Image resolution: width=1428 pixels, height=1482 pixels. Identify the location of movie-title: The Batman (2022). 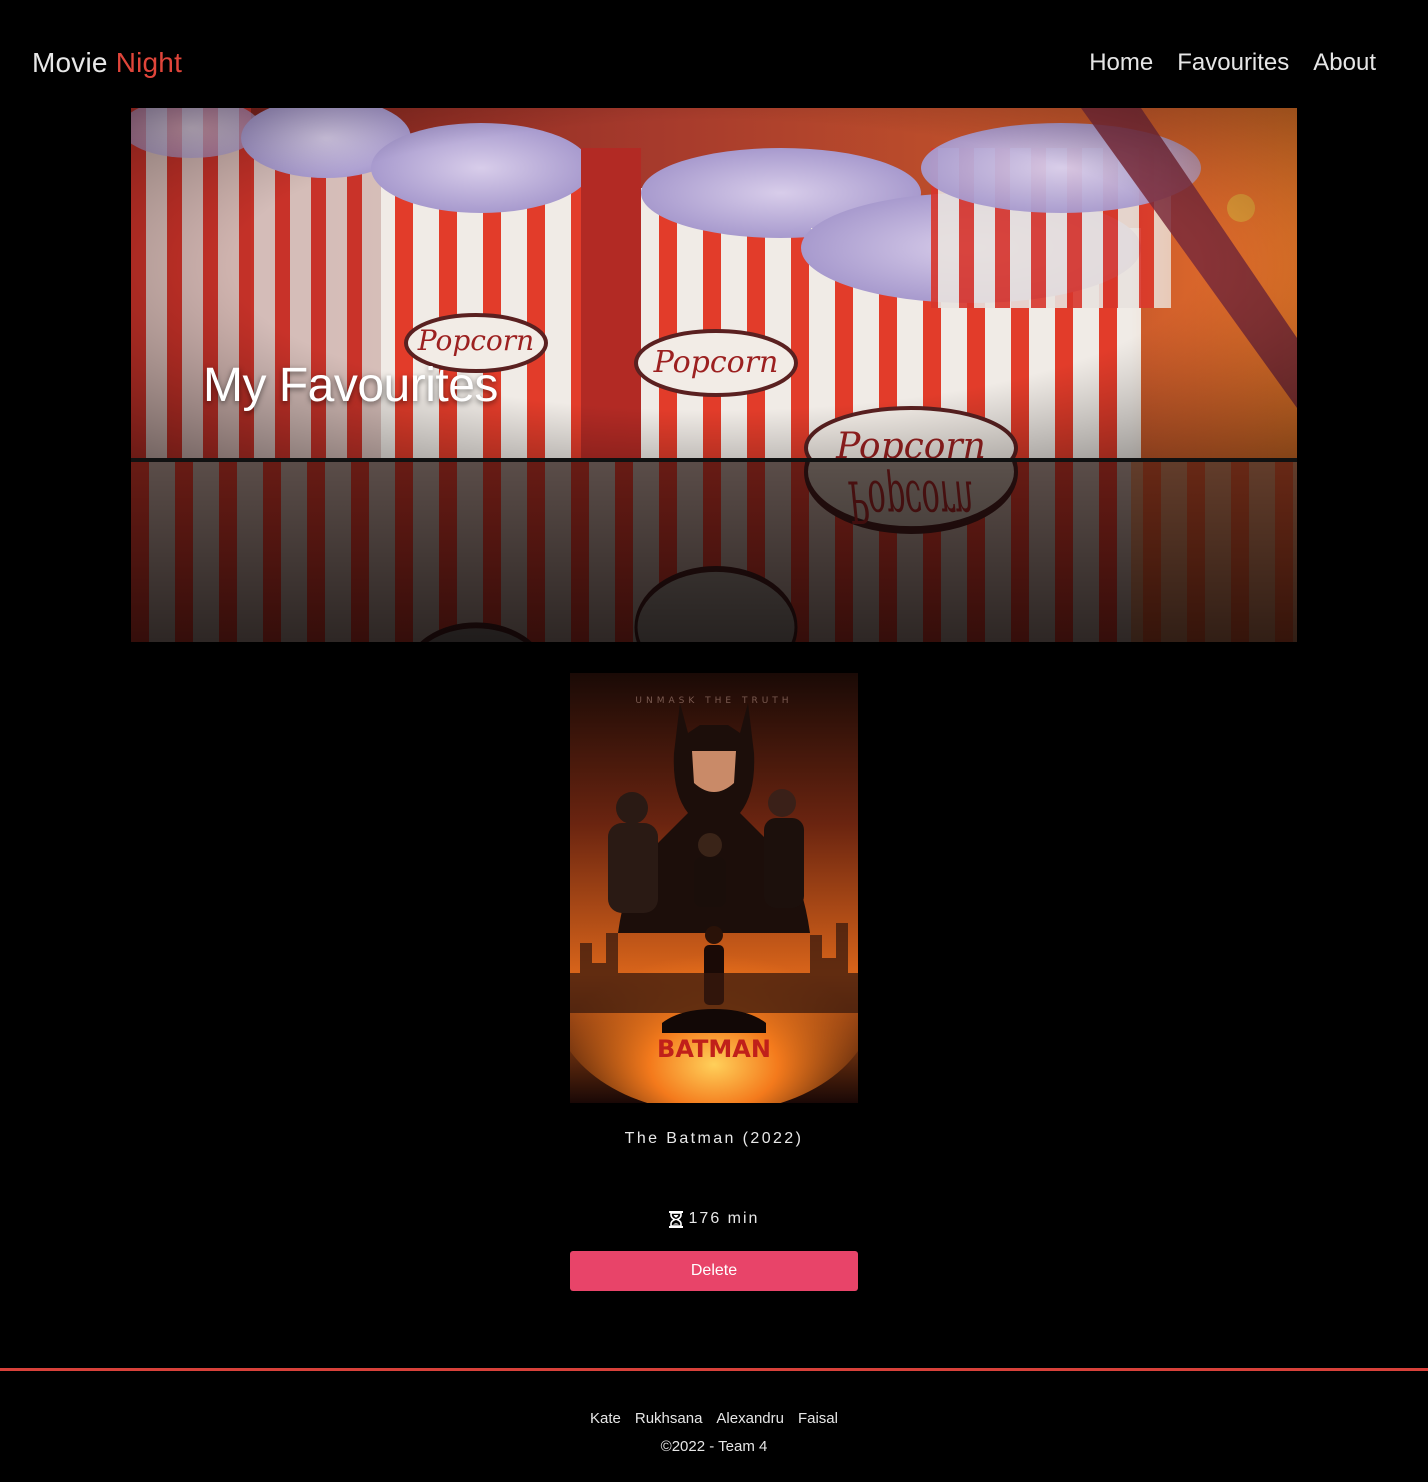
(714, 1138).